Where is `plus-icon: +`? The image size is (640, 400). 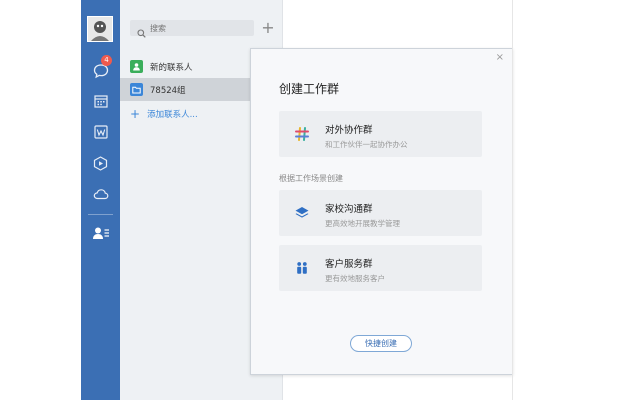
plus-icon: + is located at coordinates (135, 114).